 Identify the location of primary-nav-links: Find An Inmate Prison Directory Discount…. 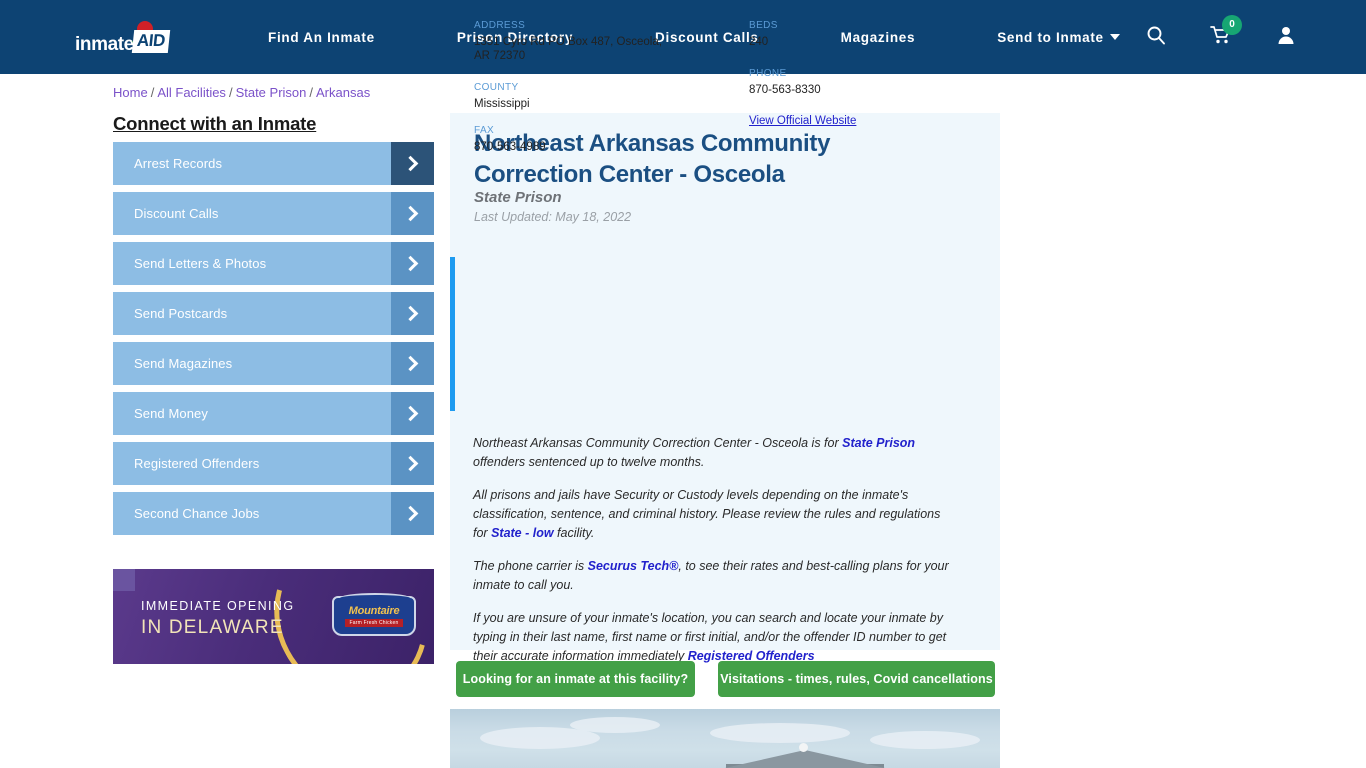
(694, 37).